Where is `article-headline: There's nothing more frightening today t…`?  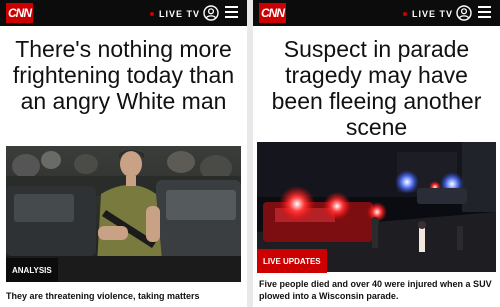
article-headline: There's nothing more frightening today t… is located at coordinates (123, 75).